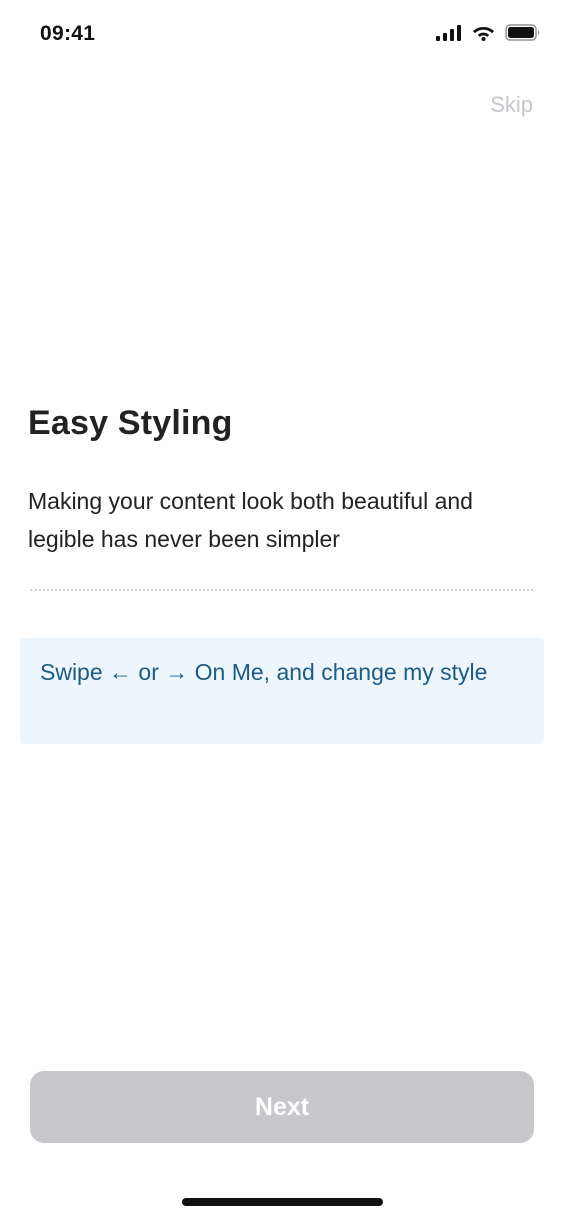 This screenshot has height=1218, width=563. Describe the element at coordinates (449, 32) in the screenshot. I see `signal-icon` at that location.